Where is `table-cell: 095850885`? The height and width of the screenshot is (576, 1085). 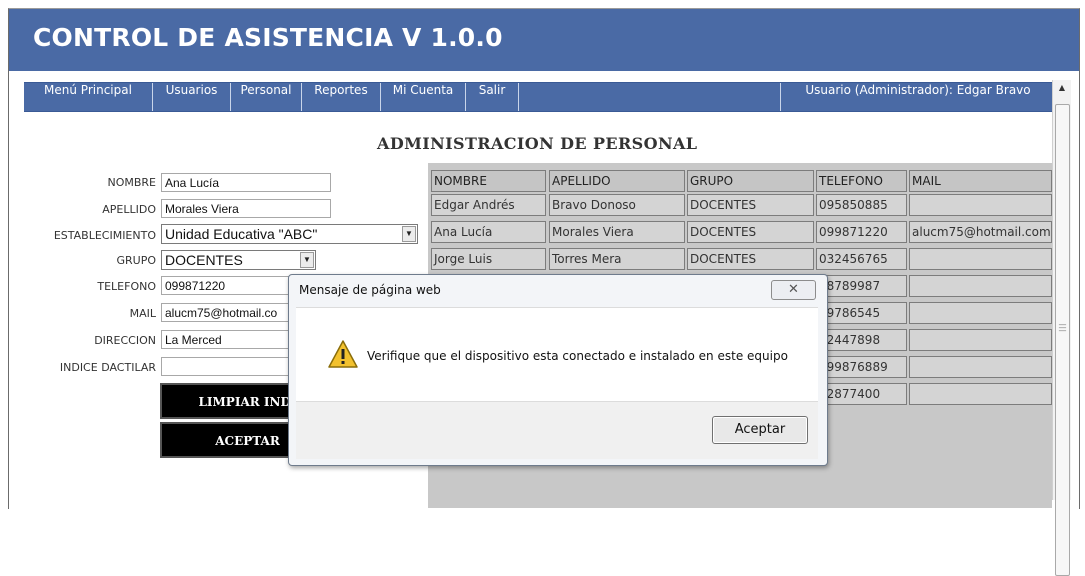 table-cell: 095850885 is located at coordinates (861, 205).